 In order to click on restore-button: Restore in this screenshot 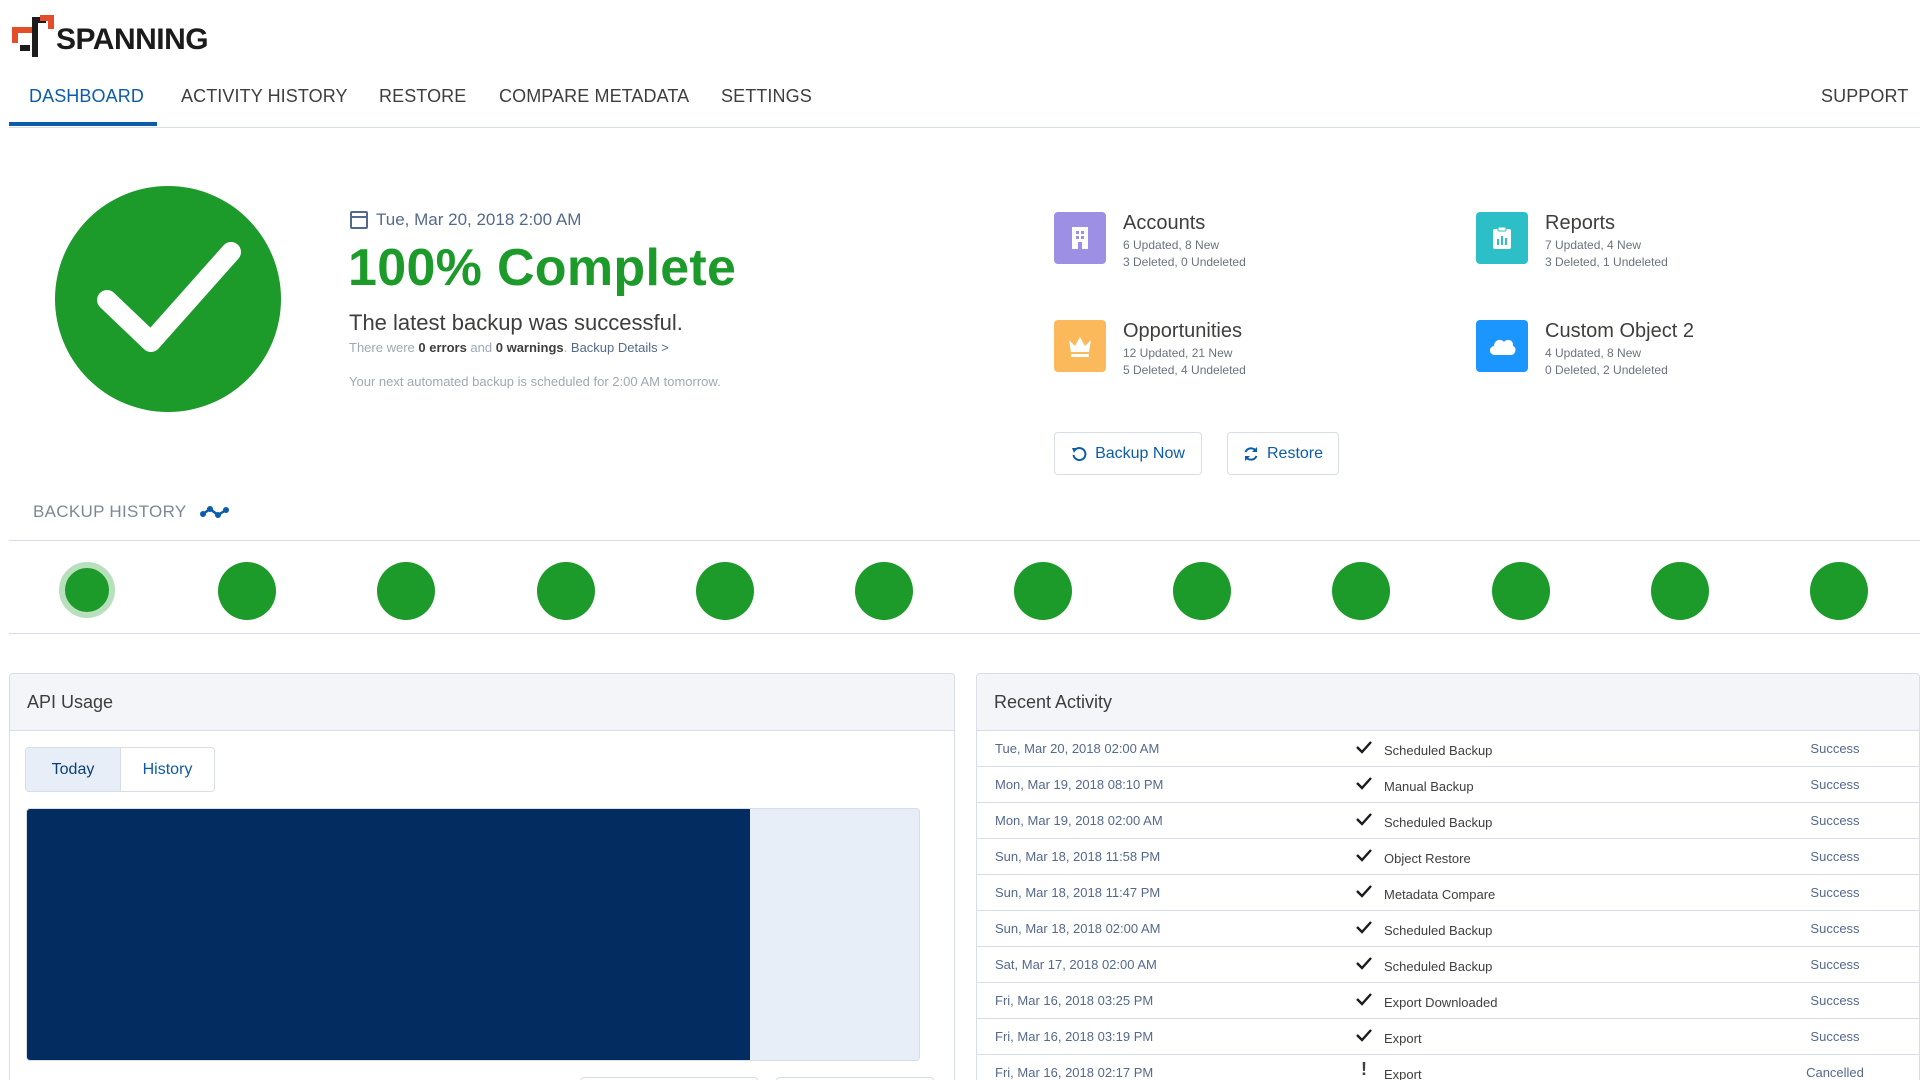, I will do `click(1283, 453)`.